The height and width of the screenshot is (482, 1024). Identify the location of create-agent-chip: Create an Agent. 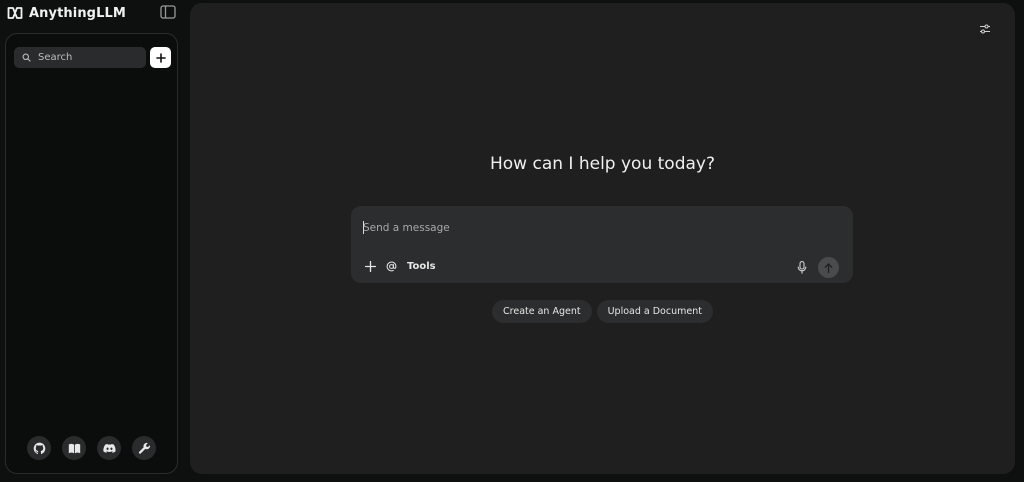
(542, 311).